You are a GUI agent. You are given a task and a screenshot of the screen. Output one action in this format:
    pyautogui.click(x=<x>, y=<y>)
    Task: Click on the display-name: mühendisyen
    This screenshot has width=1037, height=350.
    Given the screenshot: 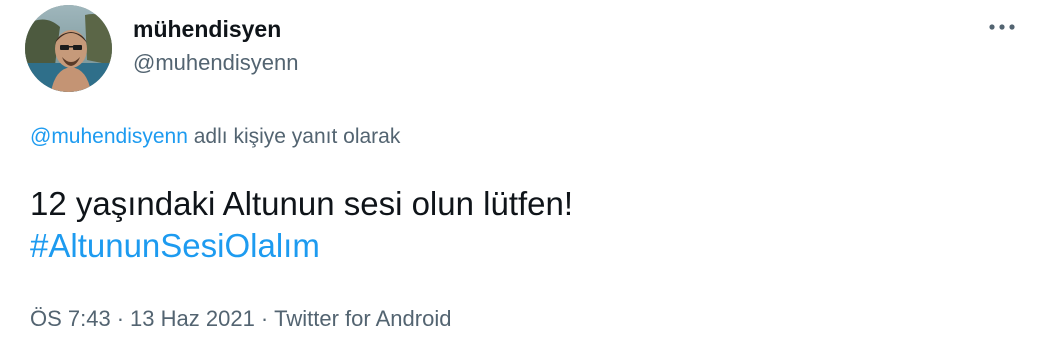 What is the action you would take?
    pyautogui.click(x=215, y=29)
    